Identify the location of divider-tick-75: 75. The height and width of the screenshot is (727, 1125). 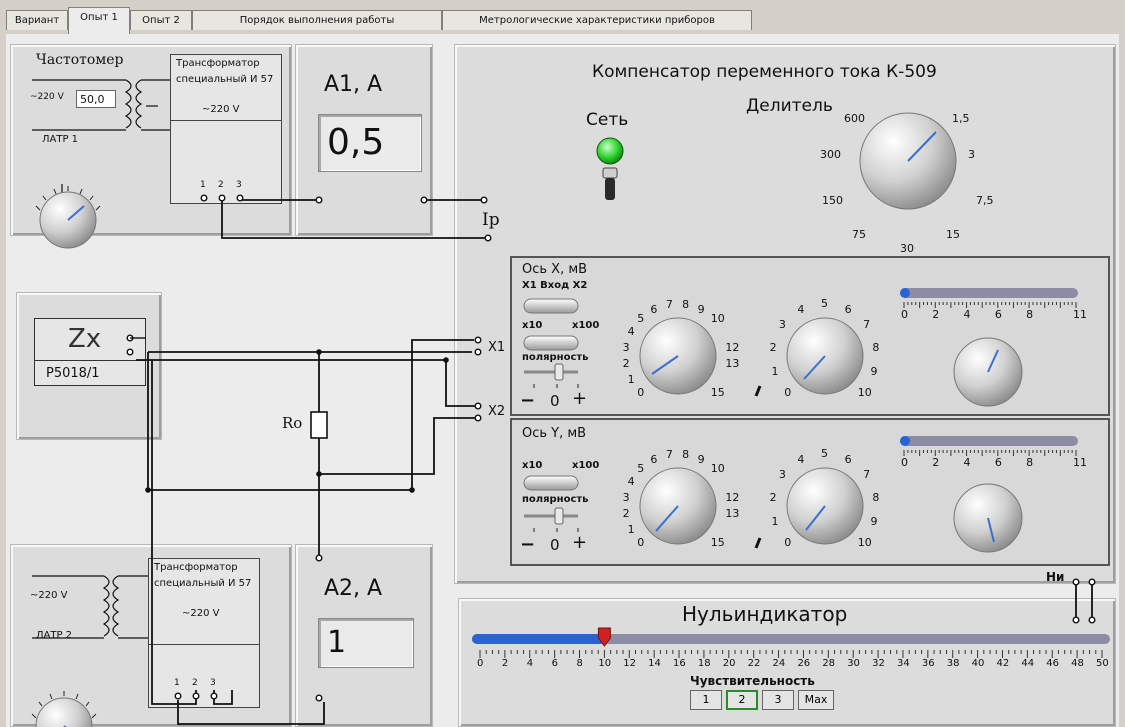
(859, 234).